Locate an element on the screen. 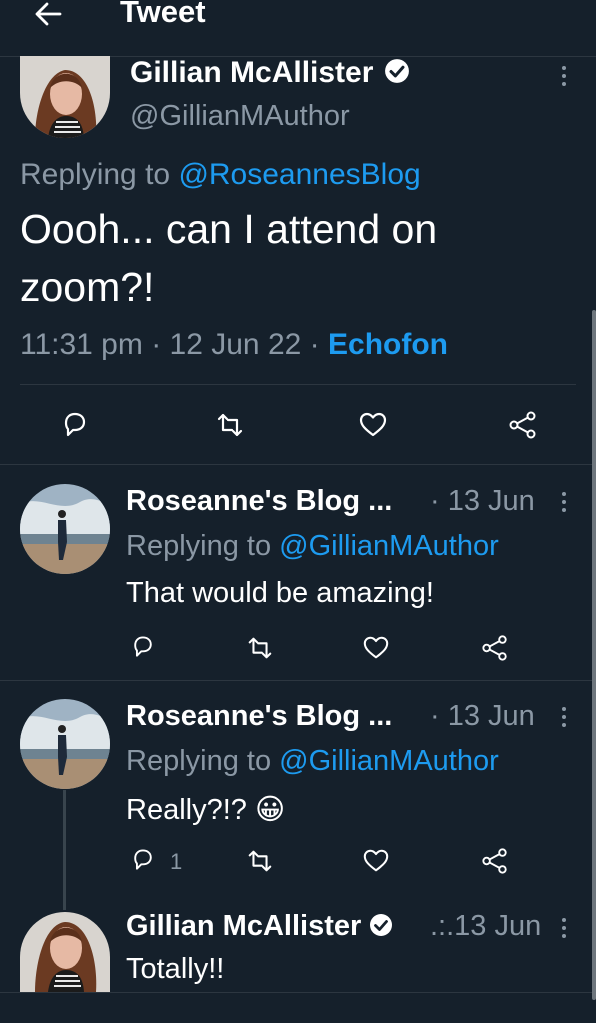 This screenshot has height=1023, width=596. tweet-text: That would be amazing! is located at coordinates (280, 593).